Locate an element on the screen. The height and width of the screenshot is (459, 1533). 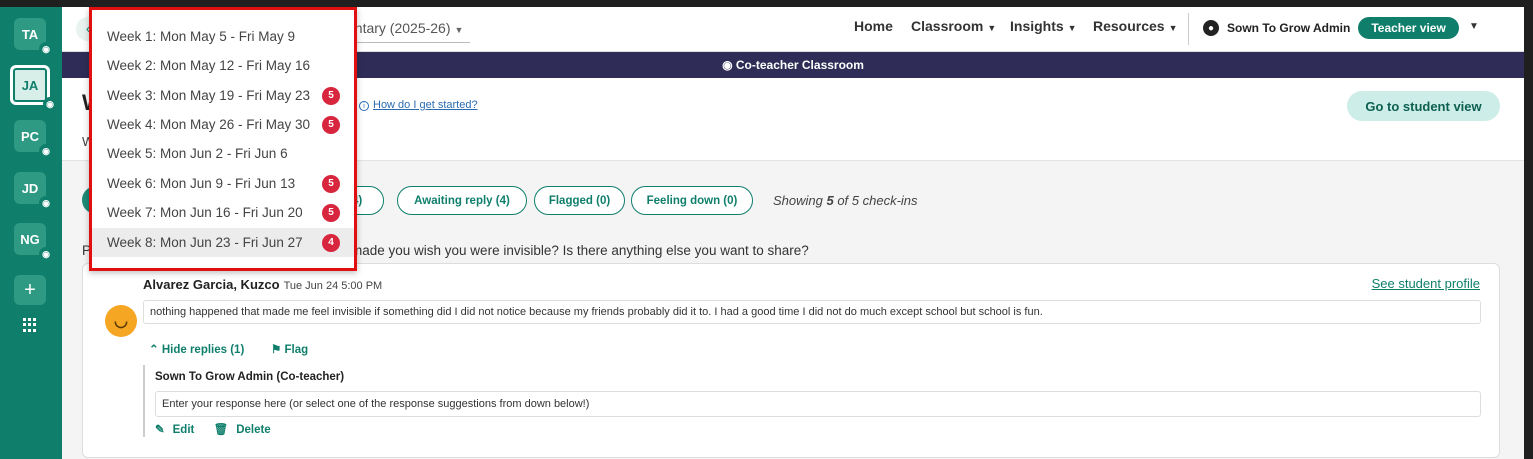
week-option-selected: Week 8: Mon Jun 23 - Fri Jun 27 4 is located at coordinates (223, 242).